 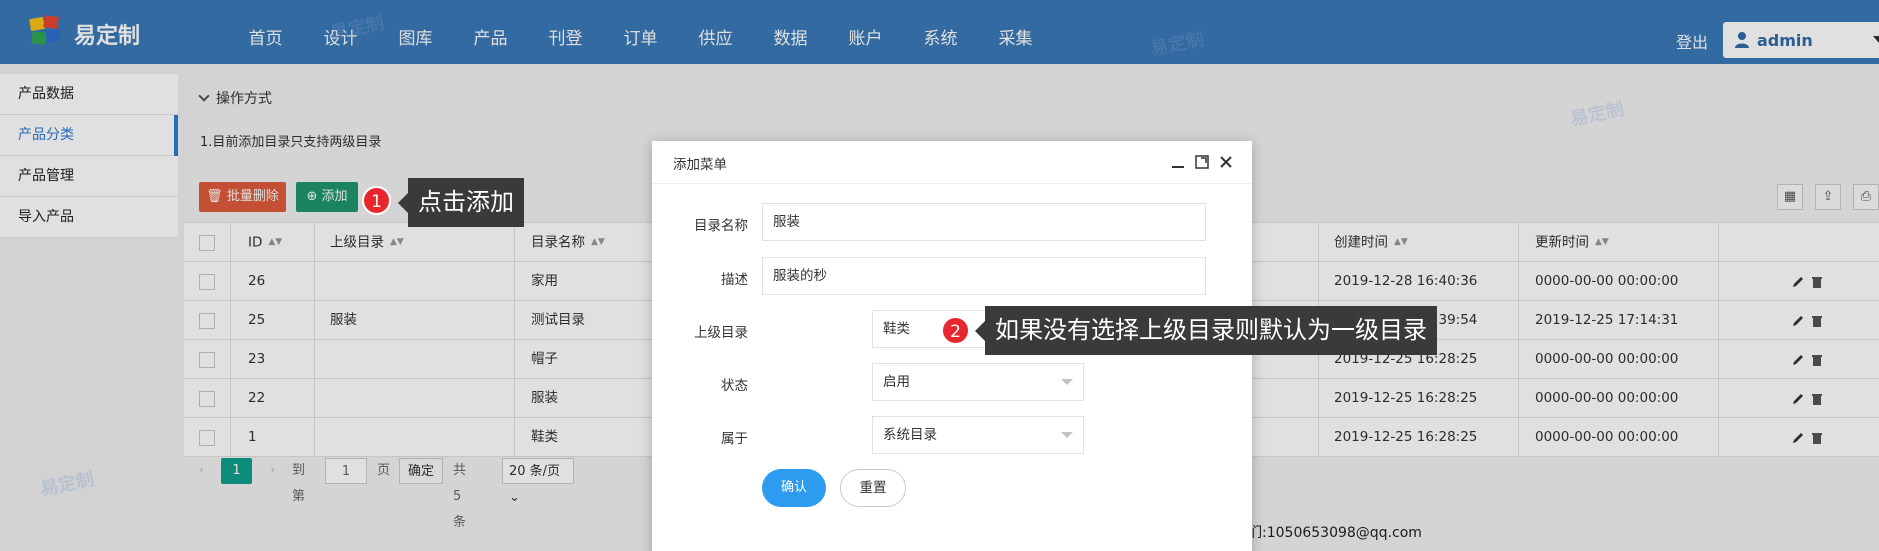 I want to click on belong-select: 系统目录, so click(x=978, y=435).